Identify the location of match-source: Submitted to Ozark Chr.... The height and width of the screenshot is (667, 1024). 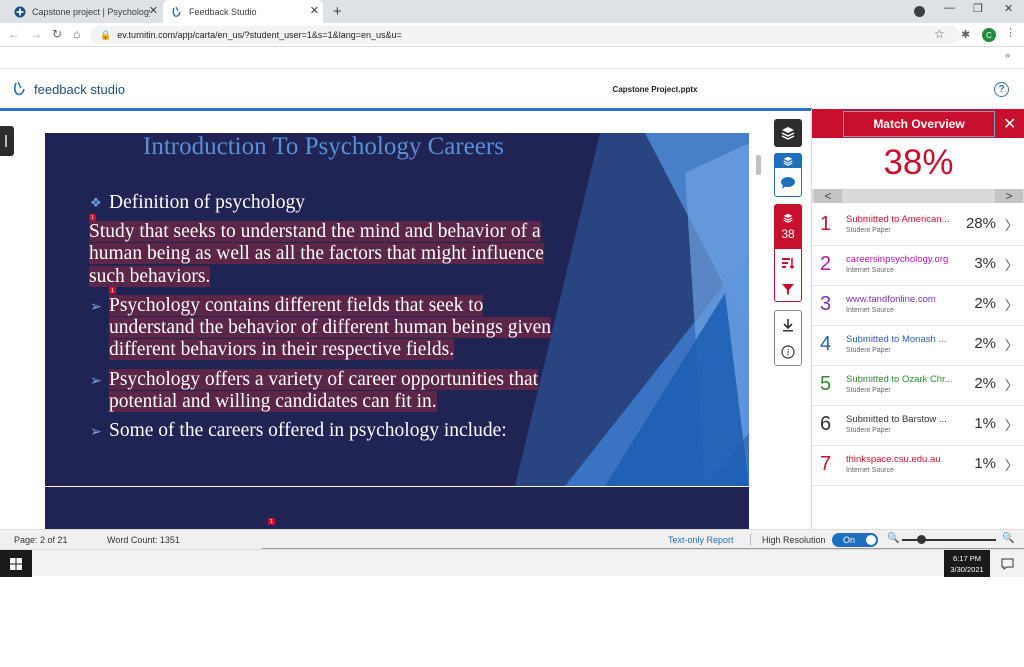
(899, 379).